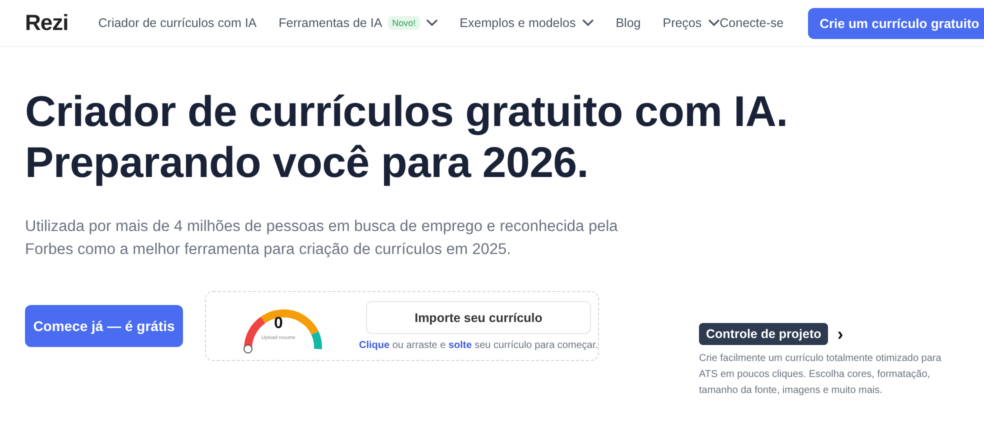 The image size is (984, 421). I want to click on nav-link: Blog, so click(628, 23).